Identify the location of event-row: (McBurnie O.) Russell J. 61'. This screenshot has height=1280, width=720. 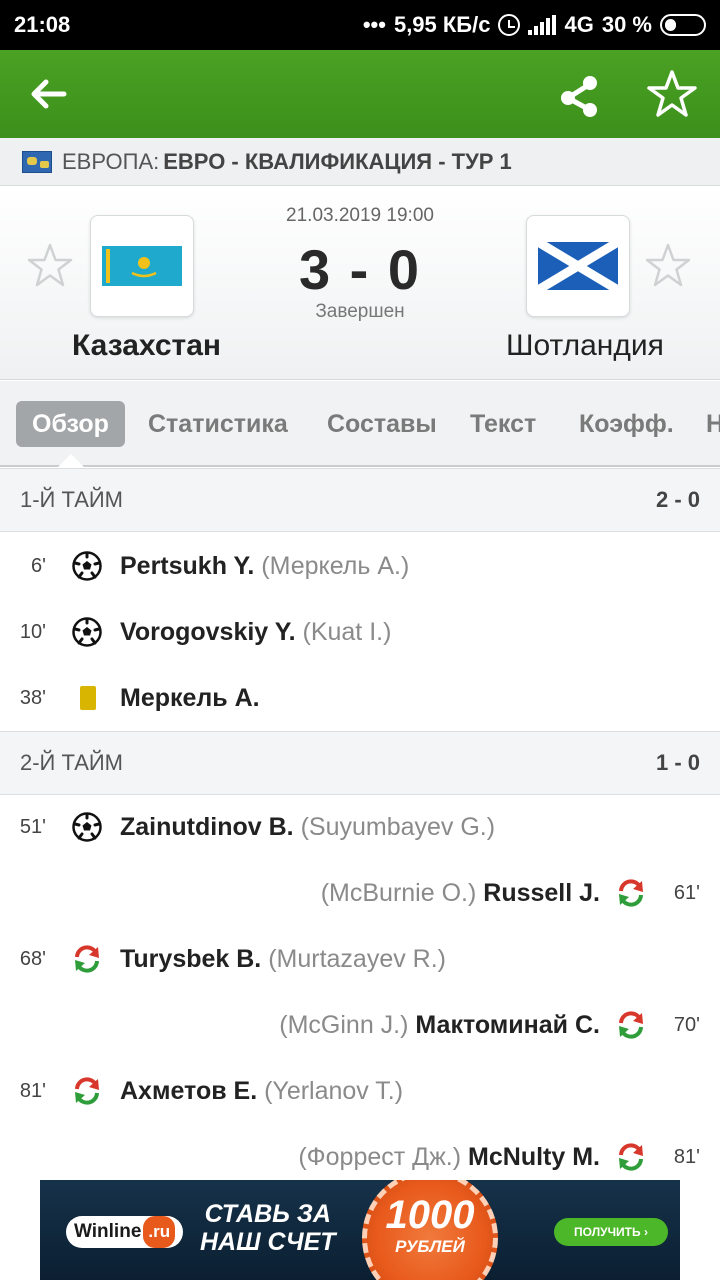
(360, 893).